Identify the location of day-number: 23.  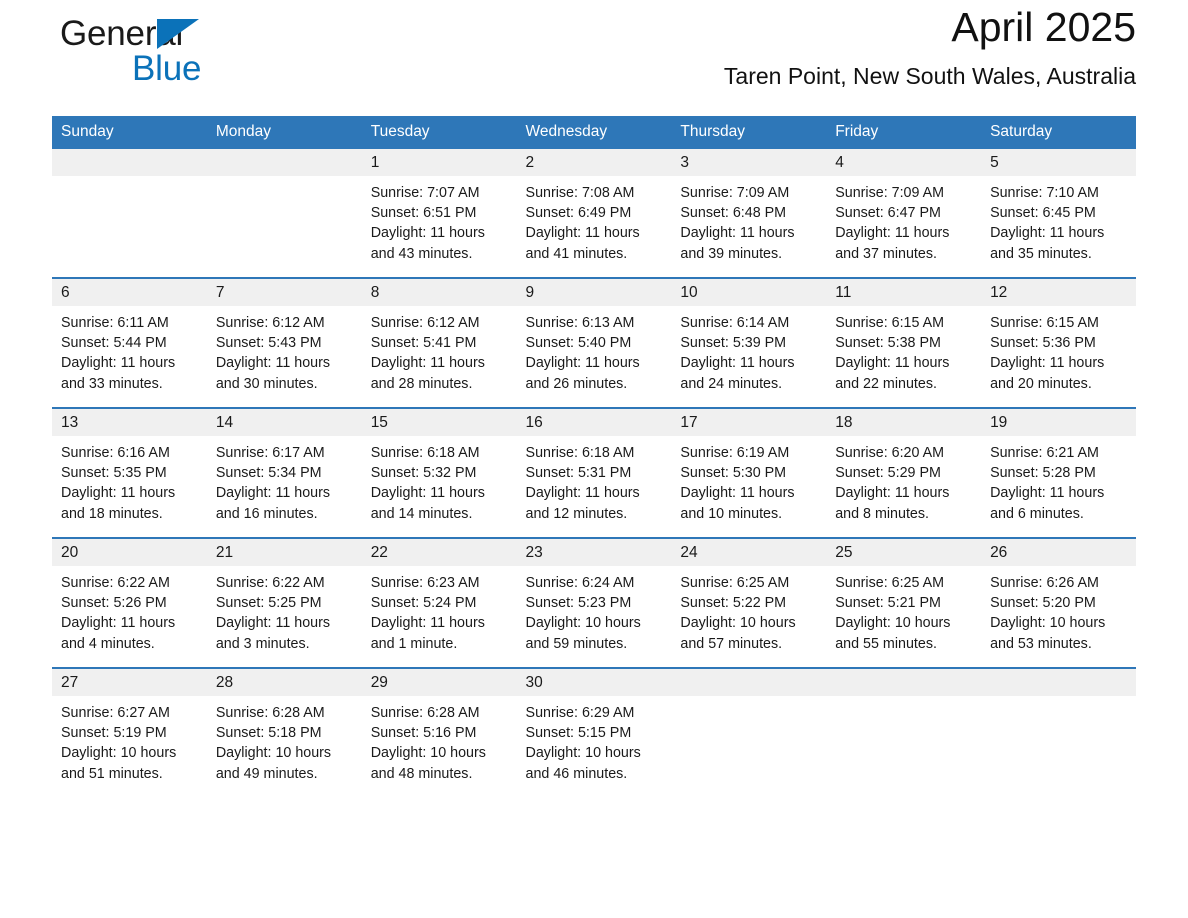
(594, 552).